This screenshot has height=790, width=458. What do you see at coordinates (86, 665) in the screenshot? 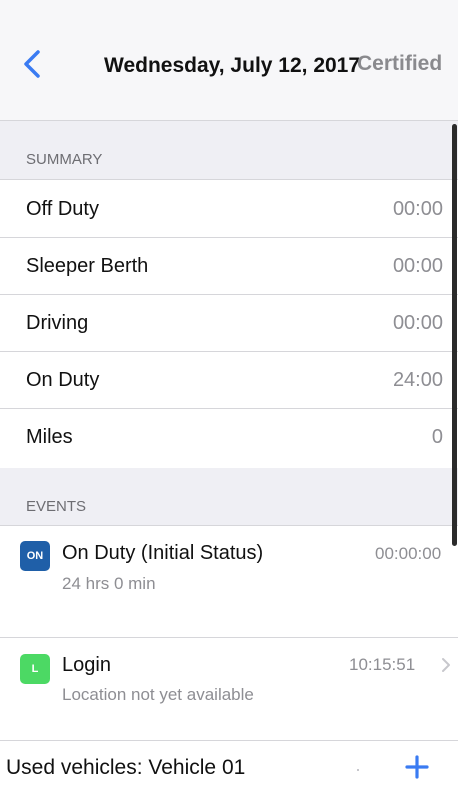
I see `event-title: Login` at bounding box center [86, 665].